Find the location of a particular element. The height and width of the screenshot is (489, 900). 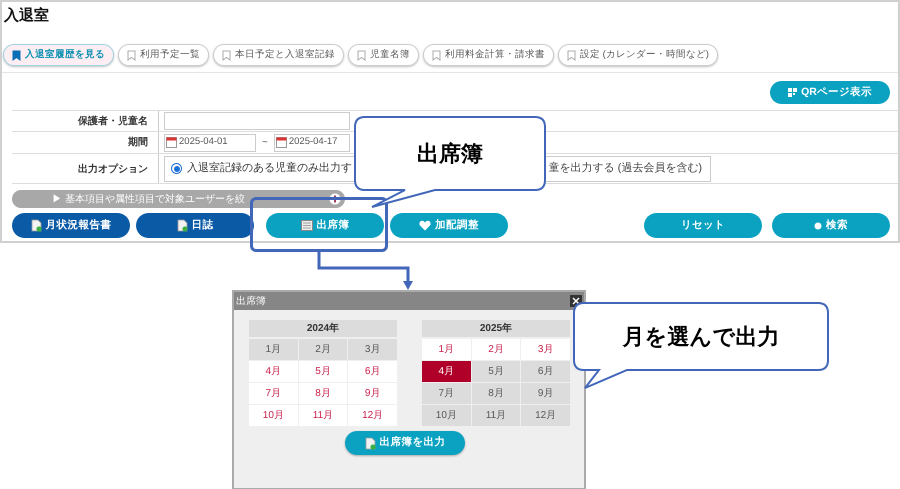

field-label: 期間 is located at coordinates (138, 143).